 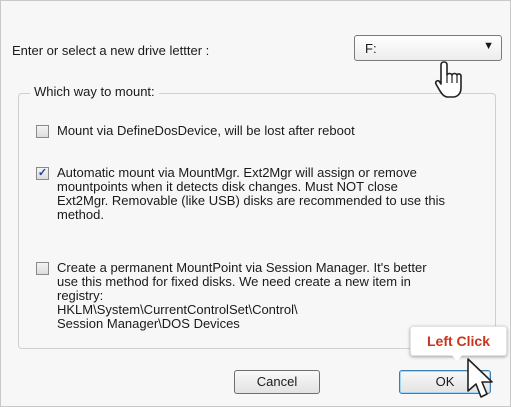 What do you see at coordinates (371, 48) in the screenshot?
I see `drive-letter-value: F:` at bounding box center [371, 48].